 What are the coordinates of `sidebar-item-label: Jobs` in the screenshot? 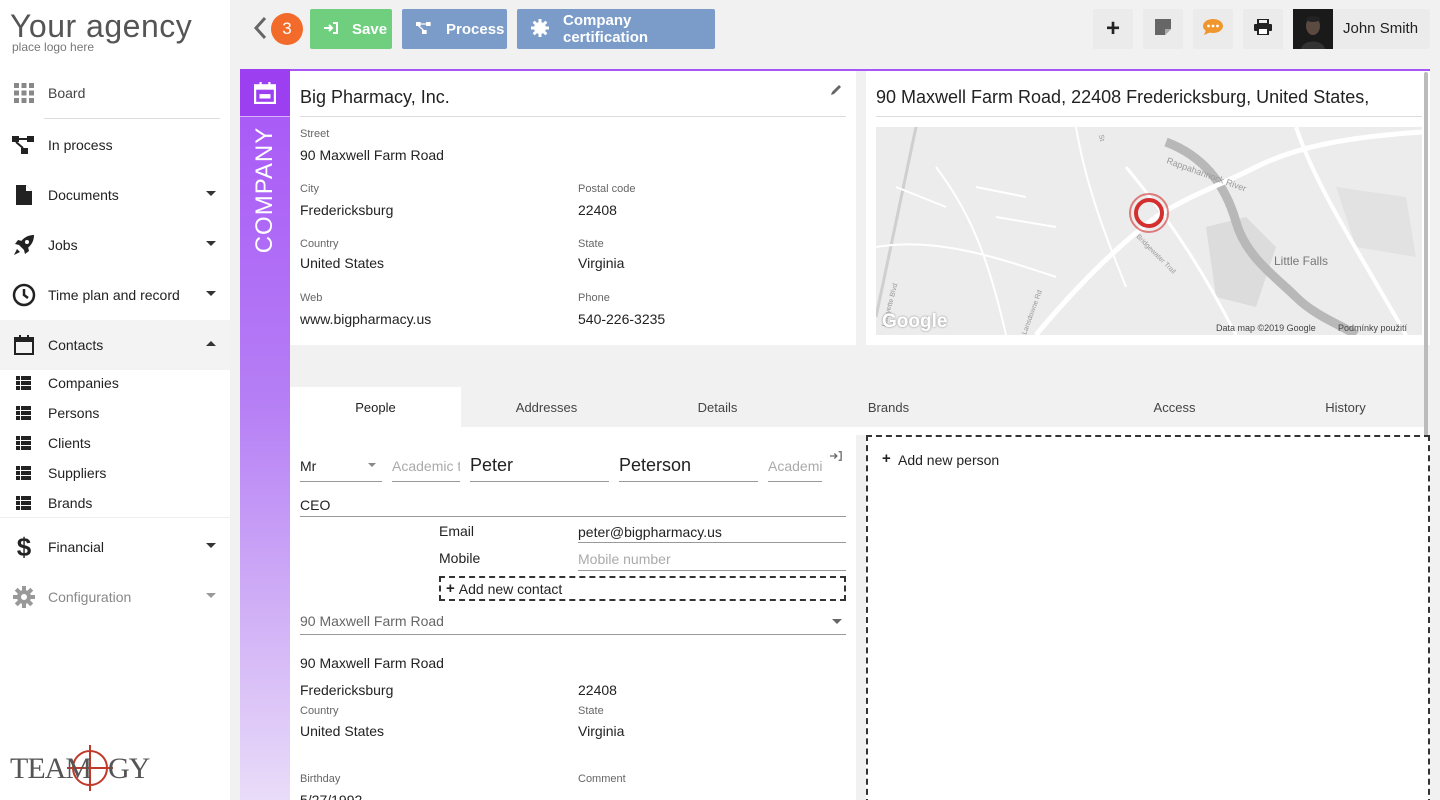 It's located at (63, 245).